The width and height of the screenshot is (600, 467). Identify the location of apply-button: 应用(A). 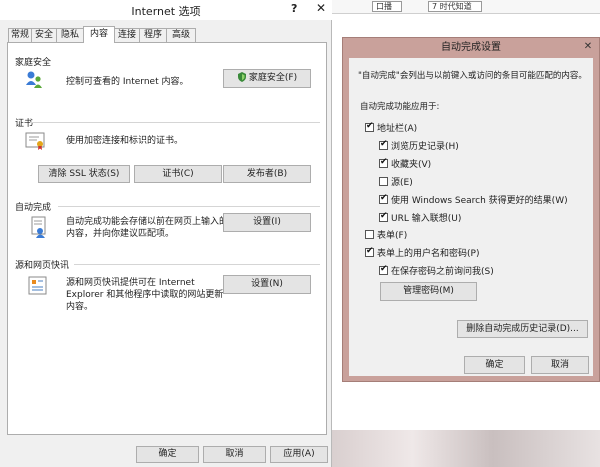
(299, 454).